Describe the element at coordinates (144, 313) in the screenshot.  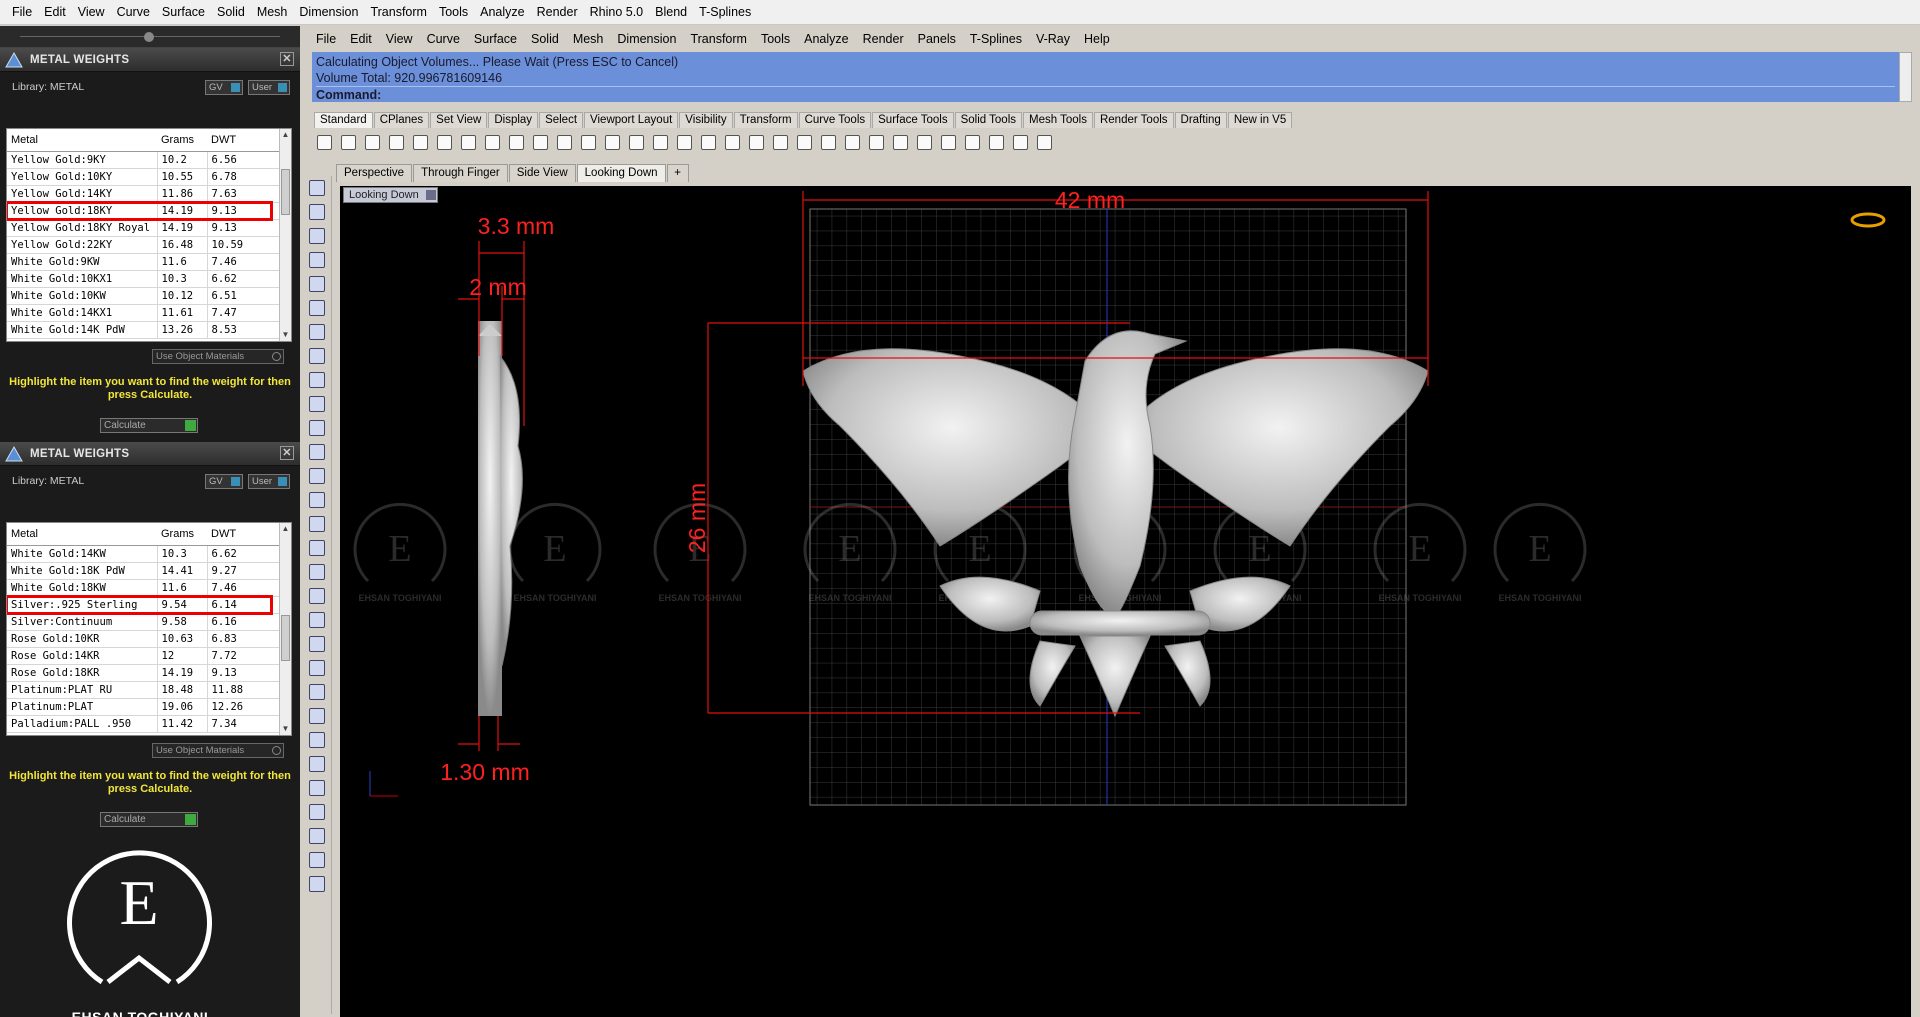
I see `table-row: White Gold:14KX1 11.61 7.47` at that location.